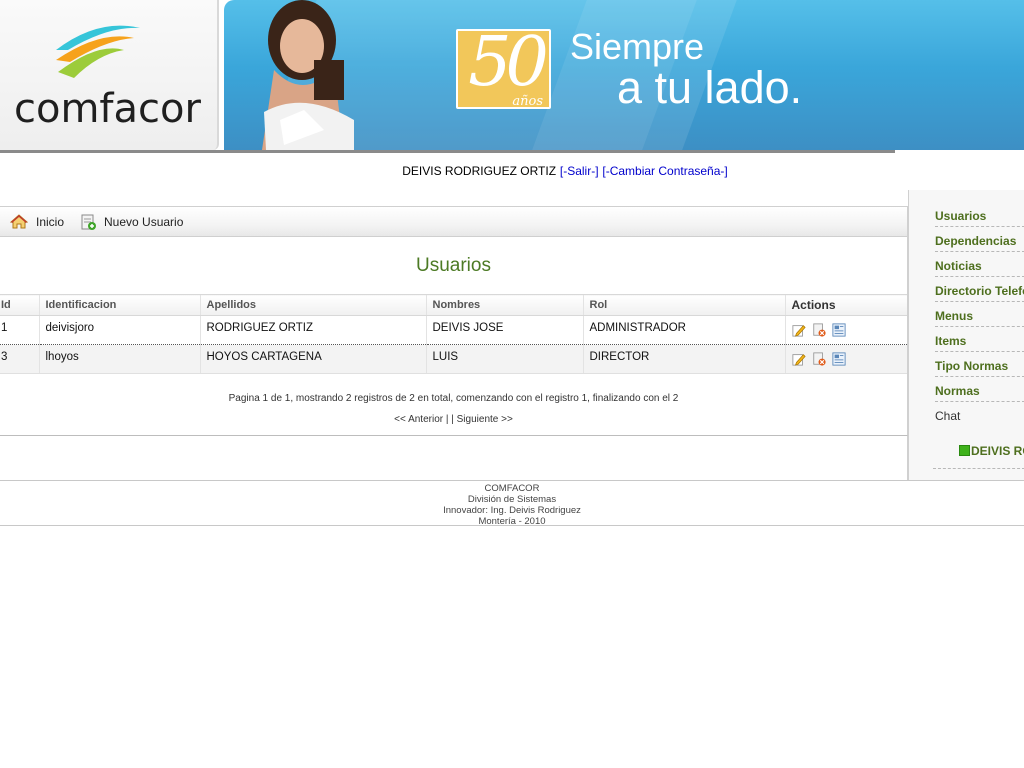 The image size is (1024, 768). Describe the element at coordinates (512, 510) in the screenshot. I see `footer-author: Innovador: Ing. Deivis Rodriguez` at that location.